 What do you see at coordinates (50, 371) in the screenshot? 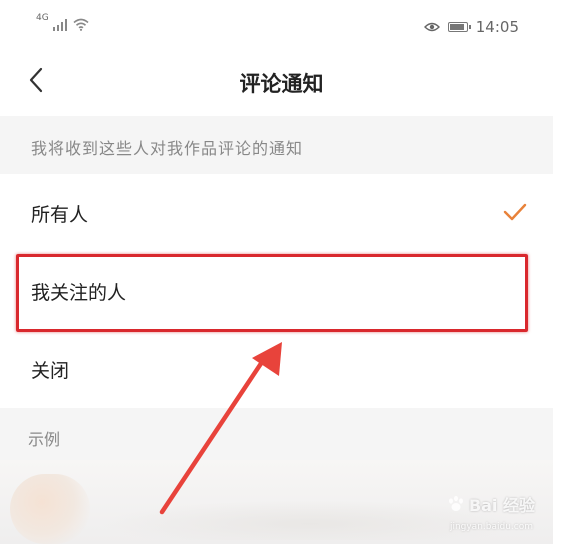
I see `option-label: 关闭` at bounding box center [50, 371].